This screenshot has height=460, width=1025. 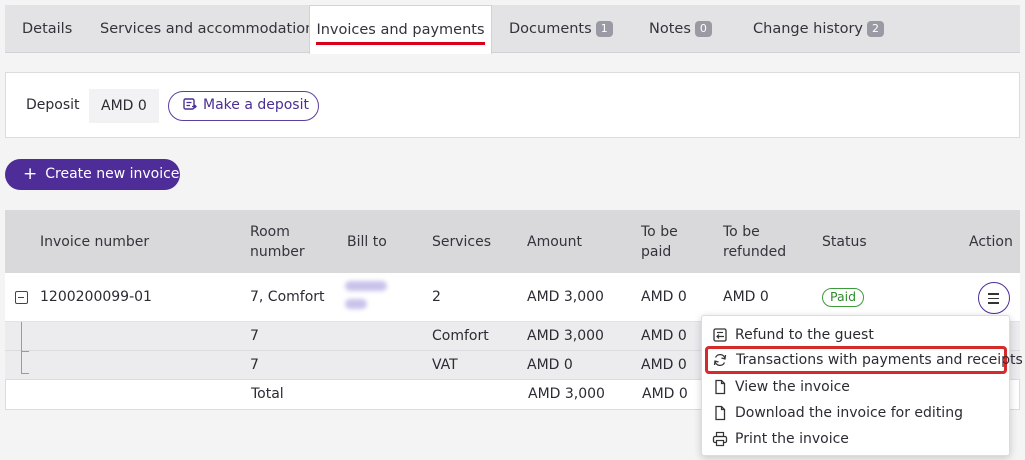 I want to click on tab-notes: Notes 0, so click(x=680, y=29).